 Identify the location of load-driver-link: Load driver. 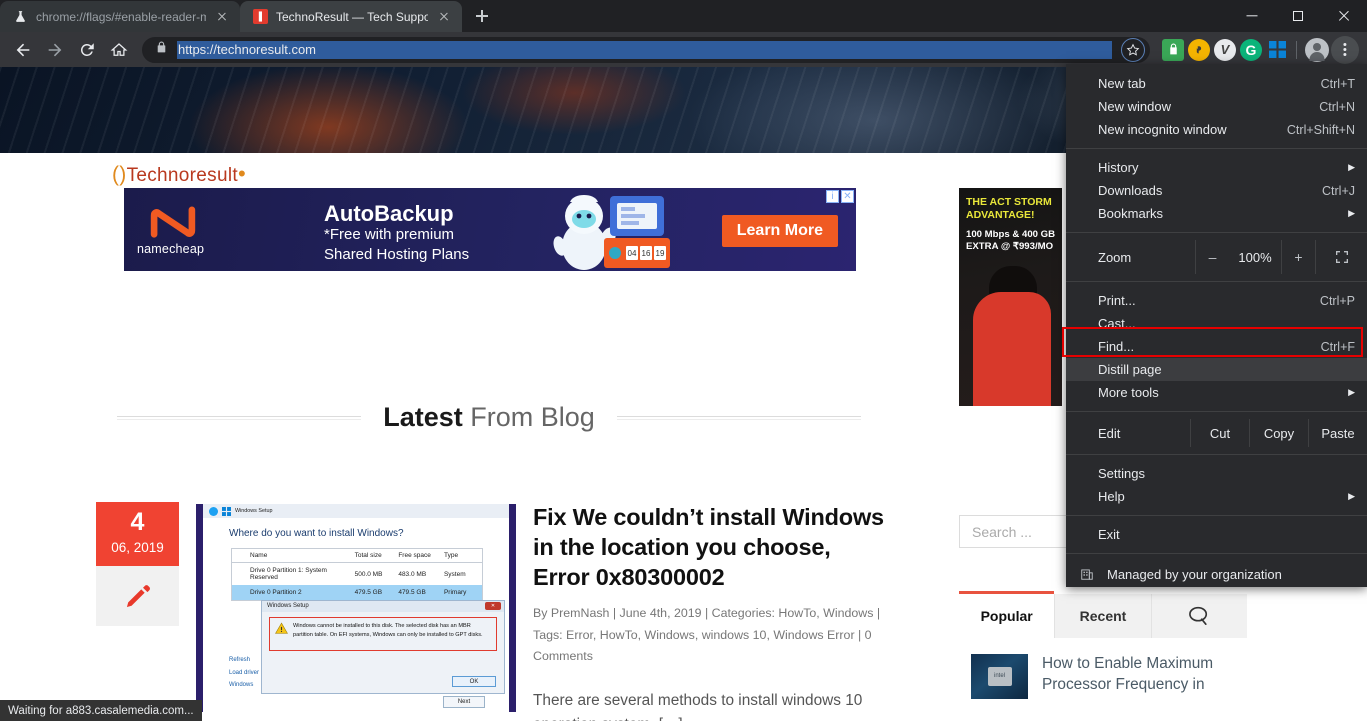
(244, 672).